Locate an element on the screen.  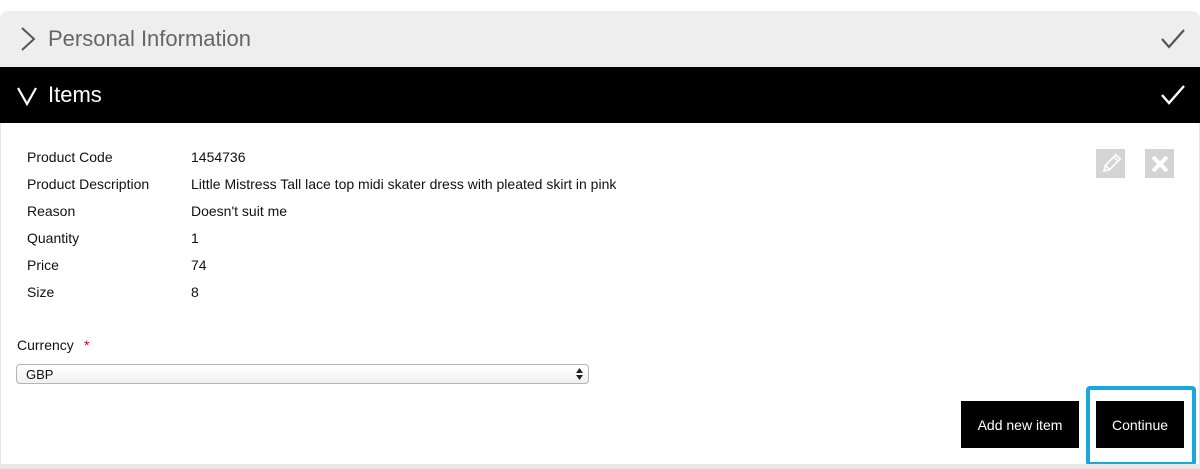
size-label: Size is located at coordinates (41, 292).